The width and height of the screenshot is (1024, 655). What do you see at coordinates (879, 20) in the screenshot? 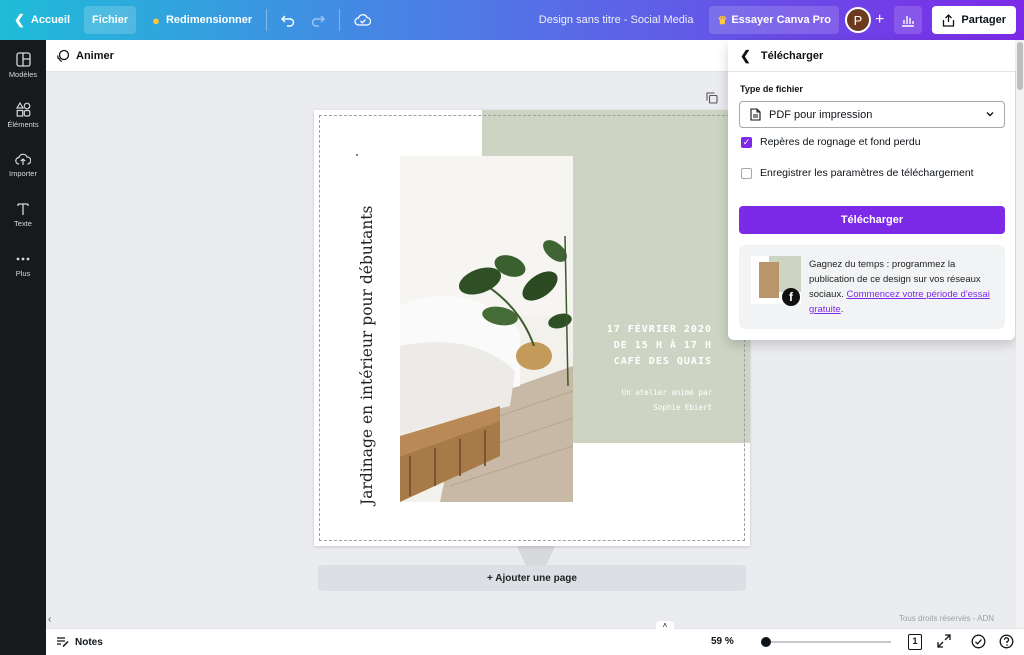
I see `add-collaborator-icon: +` at bounding box center [879, 20].